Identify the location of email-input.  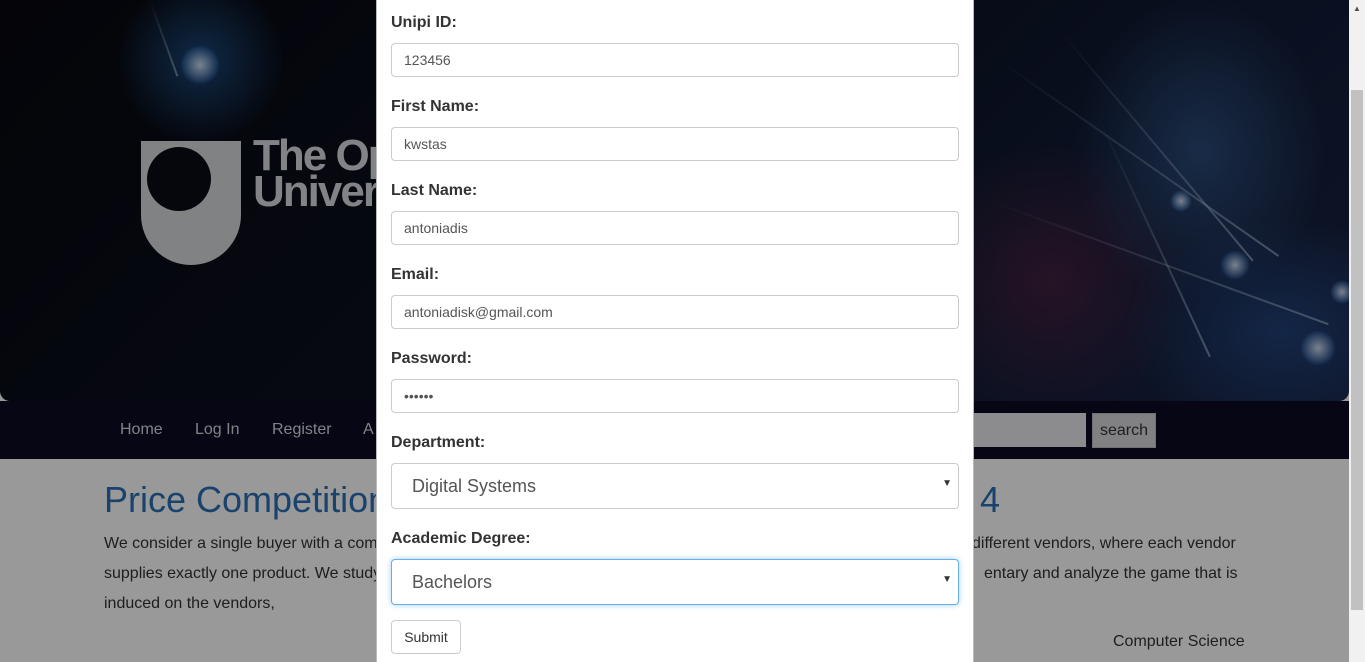
(675, 312).